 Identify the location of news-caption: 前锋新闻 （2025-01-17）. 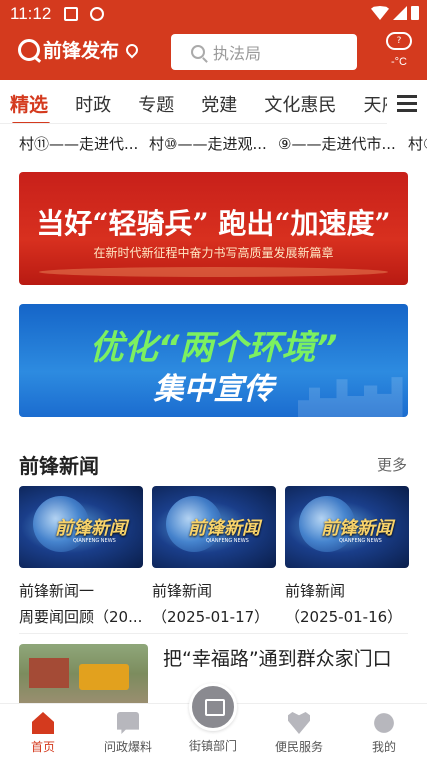
(211, 604).